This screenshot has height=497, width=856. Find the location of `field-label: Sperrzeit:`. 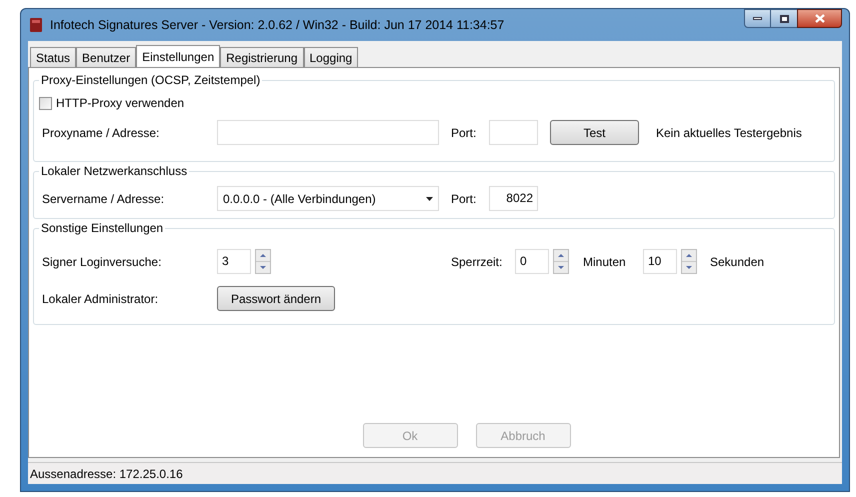

field-label: Sperrzeit: is located at coordinates (477, 262).